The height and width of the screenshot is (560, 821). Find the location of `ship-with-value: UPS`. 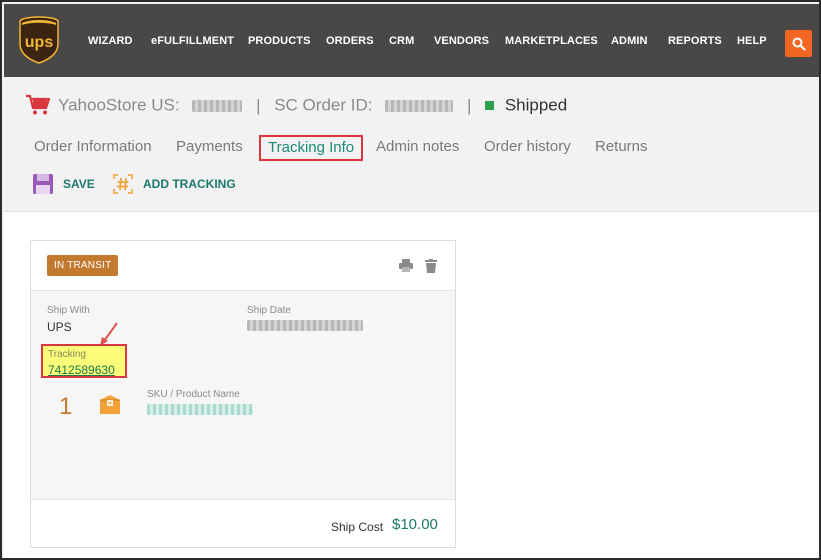

ship-with-value: UPS is located at coordinates (59, 327).